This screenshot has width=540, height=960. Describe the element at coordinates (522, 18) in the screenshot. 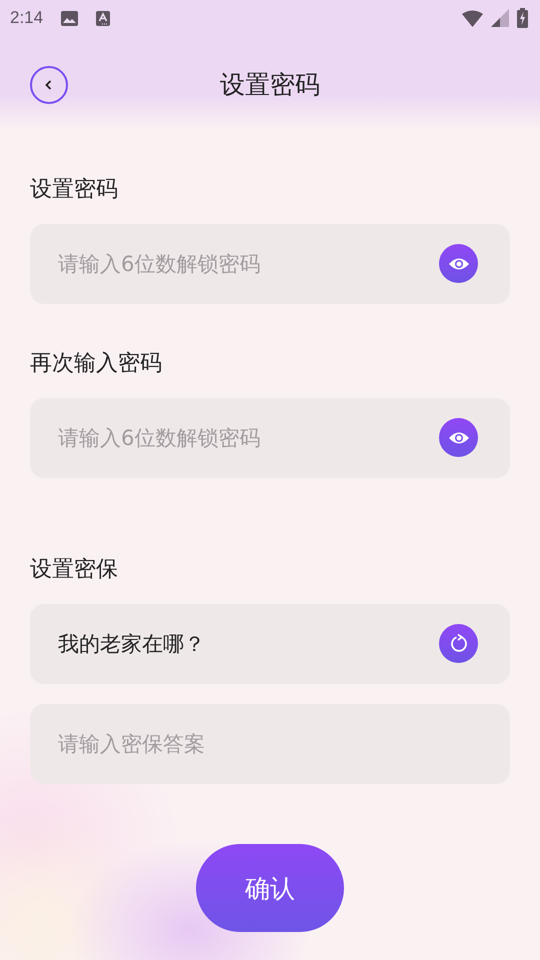

I see `battery-icon` at that location.